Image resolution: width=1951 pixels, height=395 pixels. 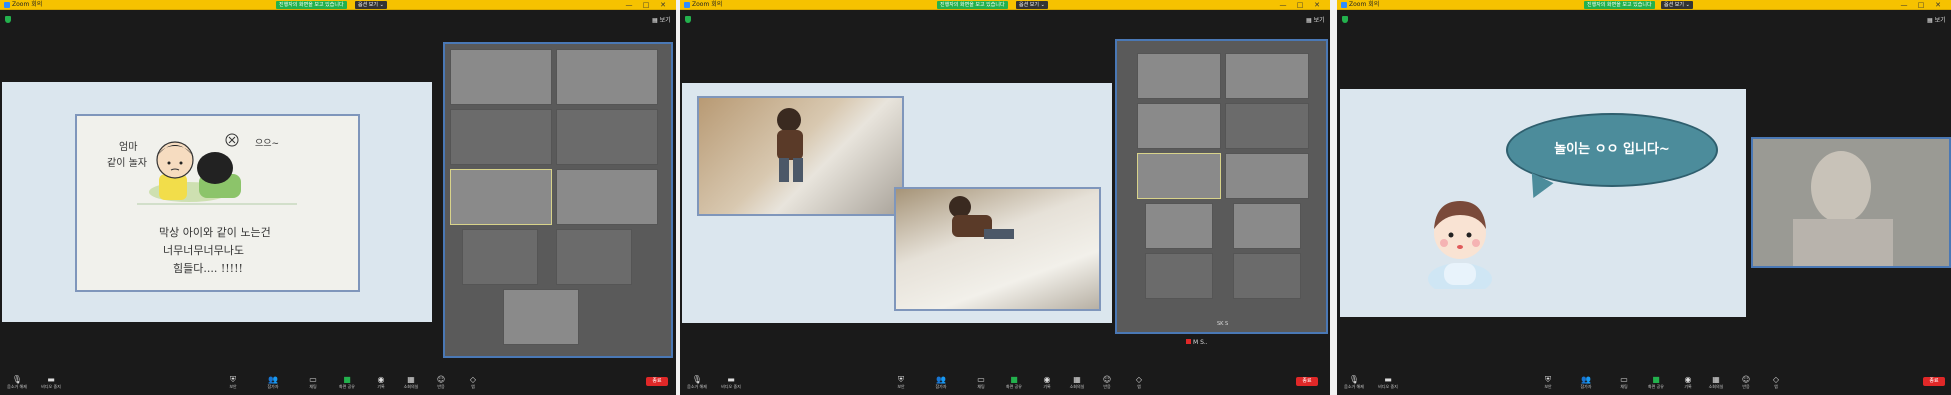 I want to click on smile-icon: ☺, so click(x=1746, y=379).